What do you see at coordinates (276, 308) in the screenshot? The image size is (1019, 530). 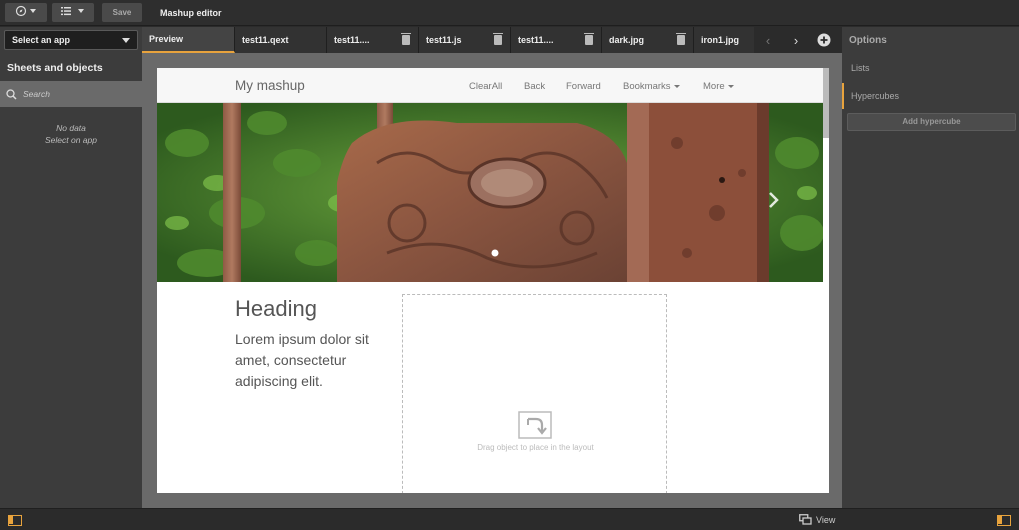 I see `content-heading: Heading` at bounding box center [276, 308].